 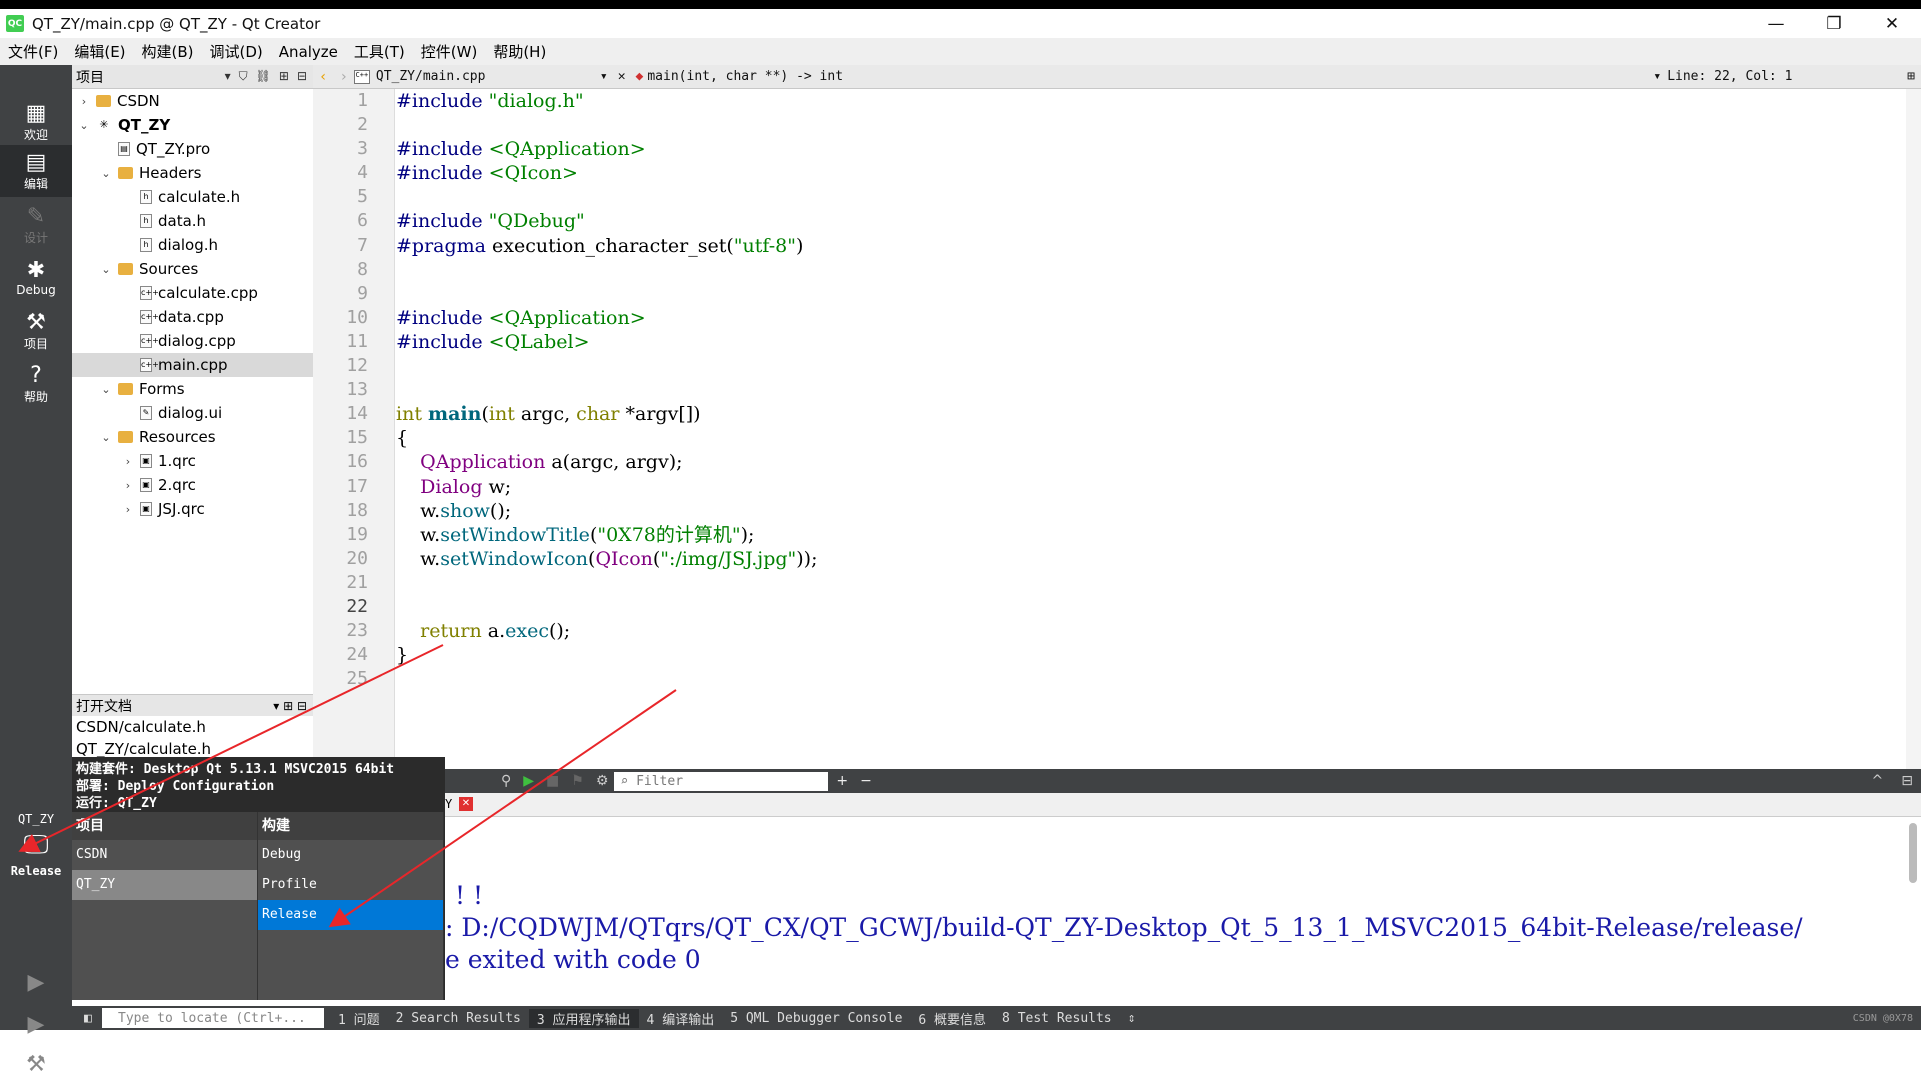 I want to click on kit-selector: QT_ZY 🖵 Release, so click(x=36, y=848).